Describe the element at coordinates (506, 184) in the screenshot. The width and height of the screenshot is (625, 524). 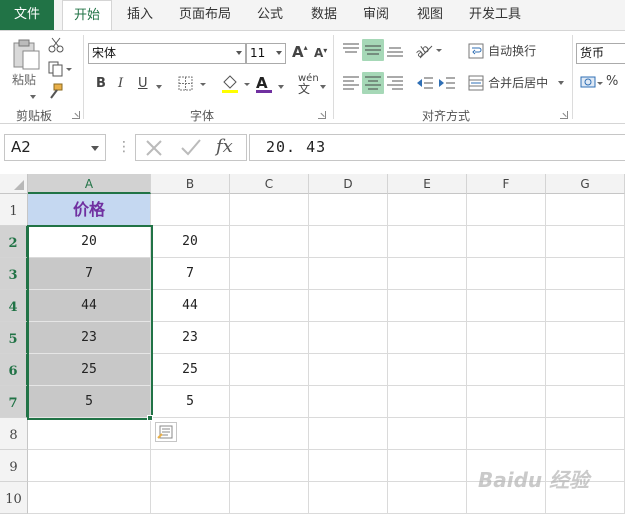
I see `column-header-f: F` at that location.